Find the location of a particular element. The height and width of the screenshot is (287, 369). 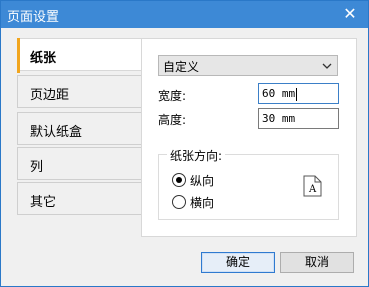

portrait-radio is located at coordinates (179, 180).